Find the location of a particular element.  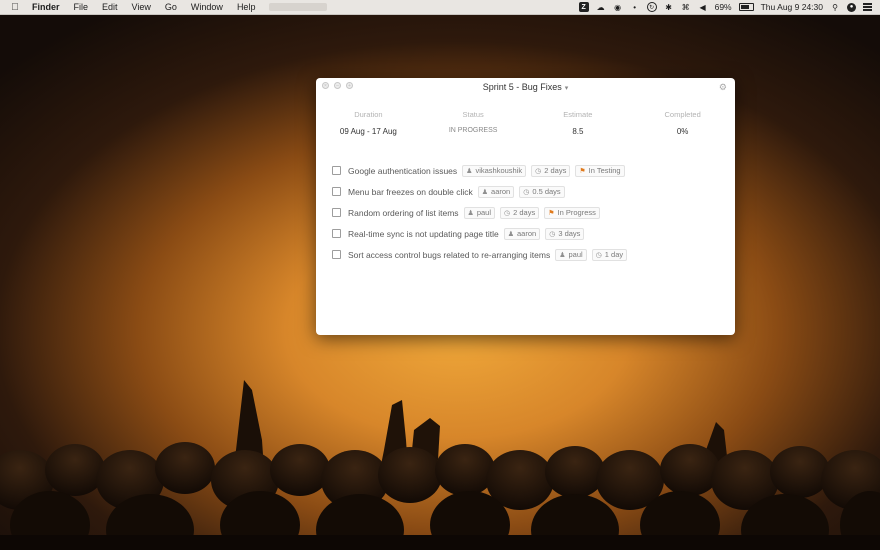

camera-icon: ◉ is located at coordinates (618, 7).